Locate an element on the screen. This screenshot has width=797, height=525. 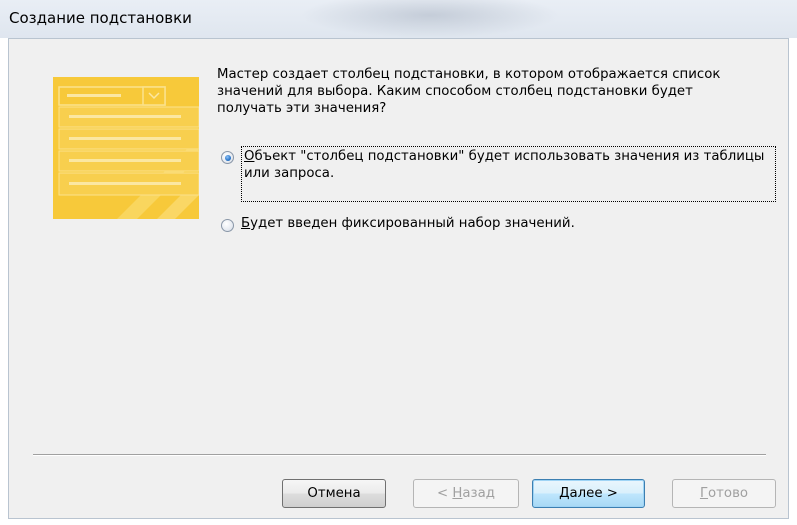
finish-button: Готово is located at coordinates (724, 493).